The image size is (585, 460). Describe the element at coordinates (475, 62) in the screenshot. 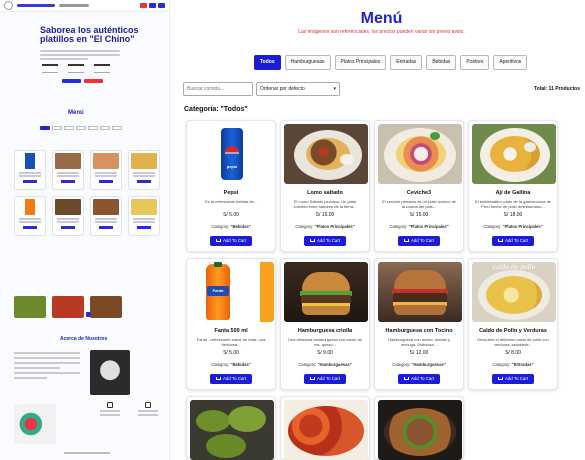

I see `tab-postres: Postres` at that location.